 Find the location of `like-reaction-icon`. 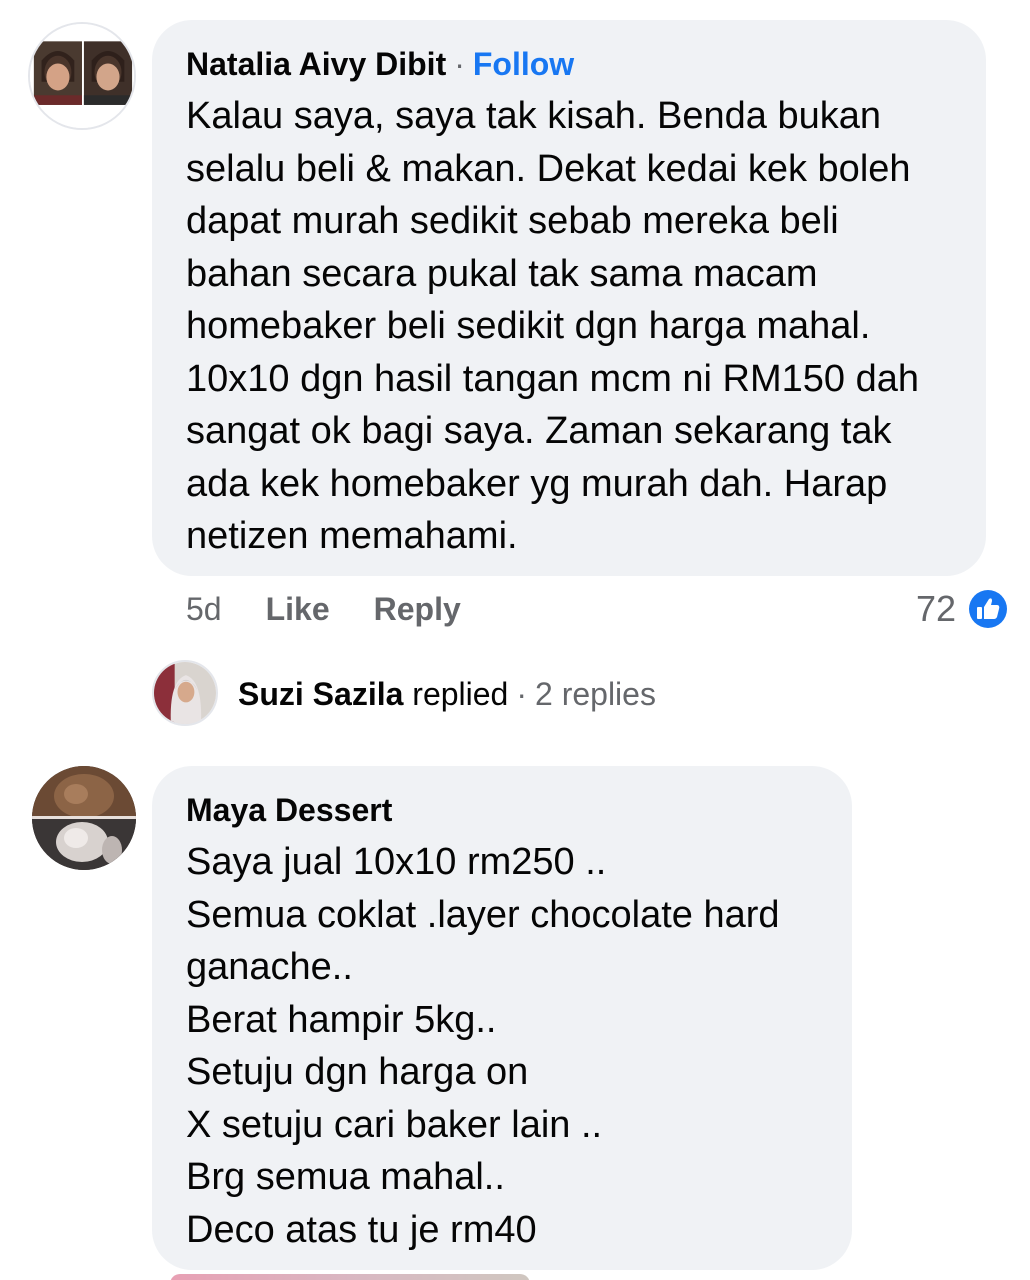

like-reaction-icon is located at coordinates (988, 609).